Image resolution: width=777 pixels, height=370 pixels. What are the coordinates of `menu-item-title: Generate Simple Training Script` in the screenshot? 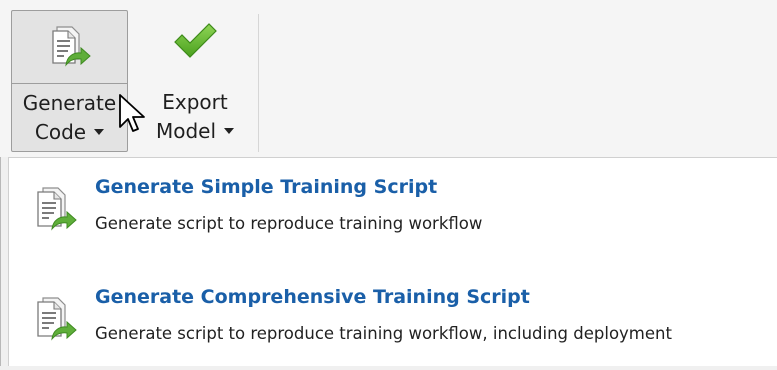 It's located at (266, 187).